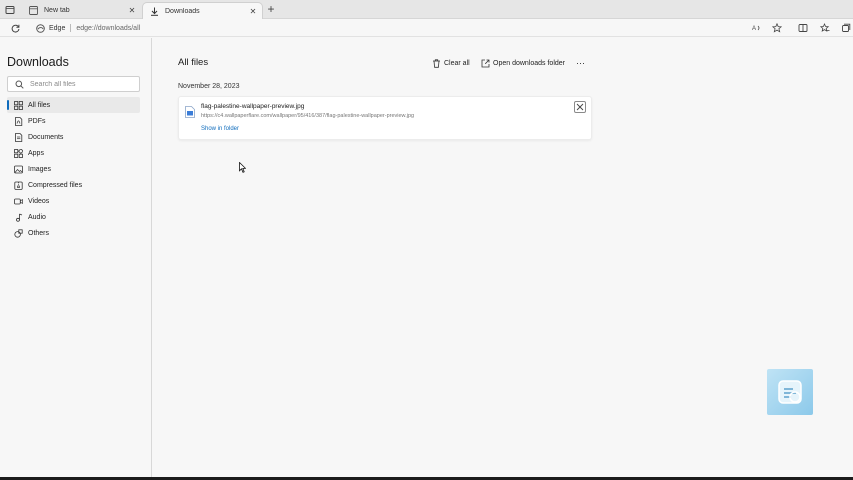 The height and width of the screenshot is (480, 853). I want to click on sidebar-item-label: Images, so click(39, 169).